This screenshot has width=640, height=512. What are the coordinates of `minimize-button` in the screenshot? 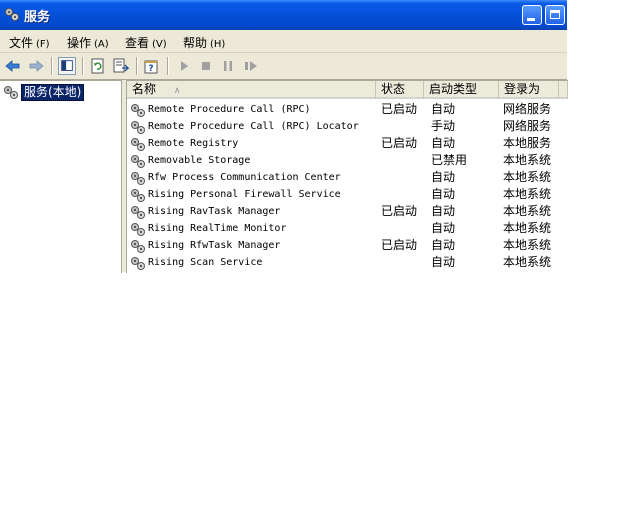 It's located at (532, 15).